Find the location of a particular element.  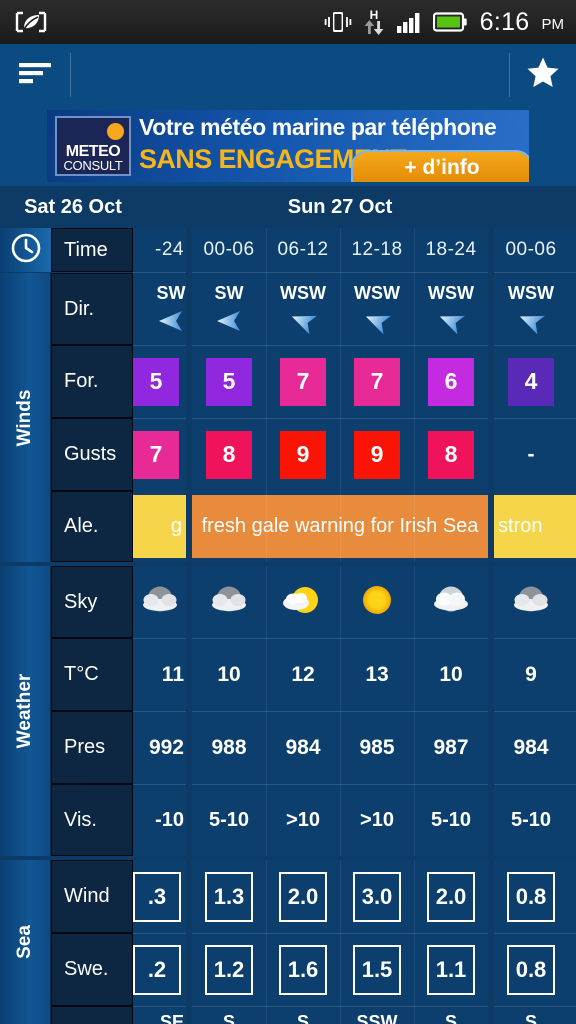

sea-swell-box: 1.5 is located at coordinates (377, 969).